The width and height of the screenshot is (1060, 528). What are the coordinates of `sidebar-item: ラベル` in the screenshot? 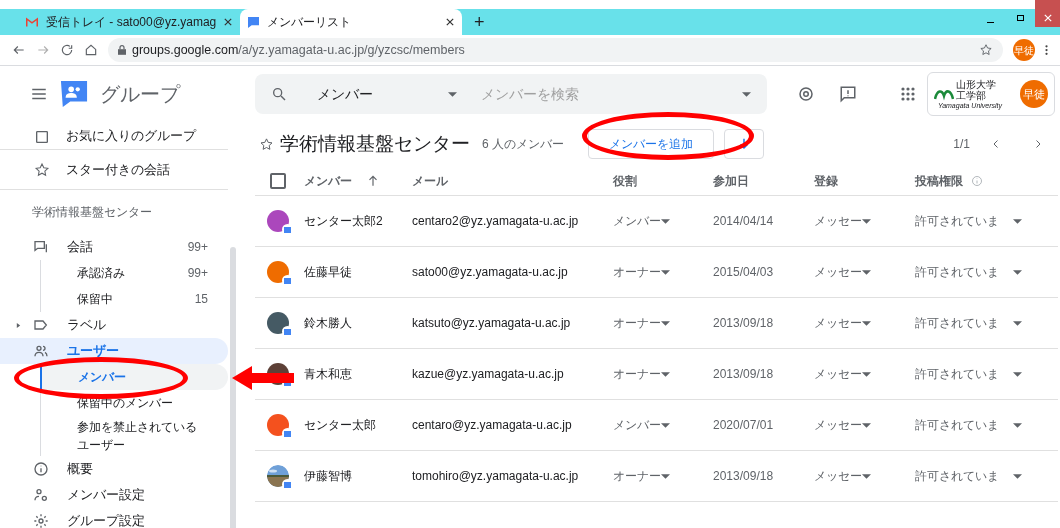 It's located at (114, 325).